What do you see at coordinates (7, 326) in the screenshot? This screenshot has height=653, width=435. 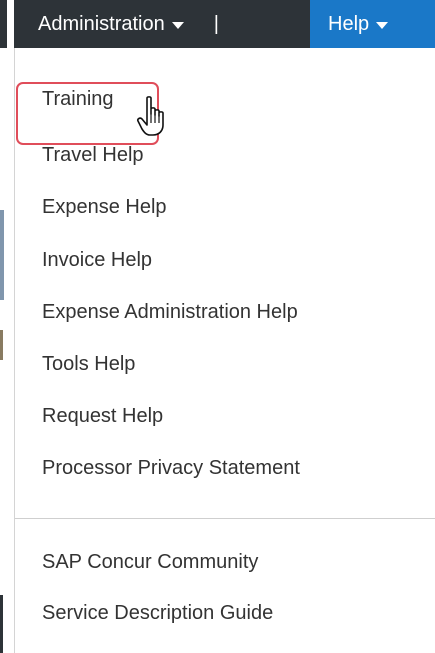 I see `background-page-edge` at bounding box center [7, 326].